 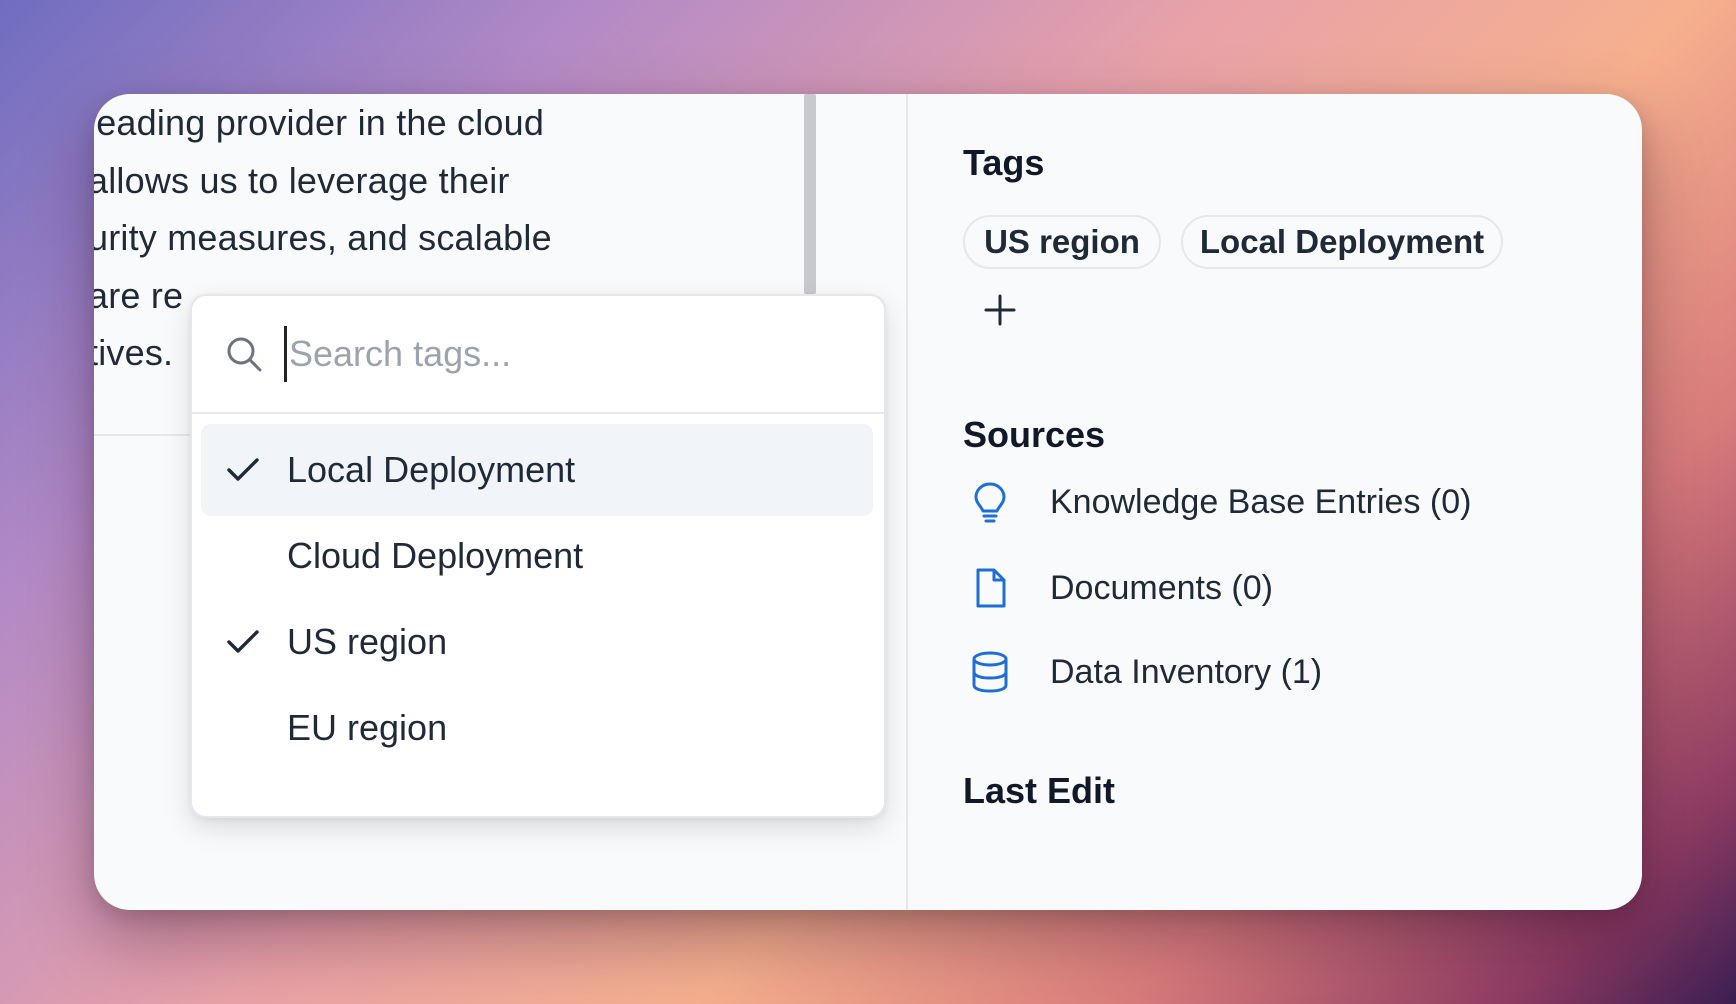 I want to click on source-data-inventory: Data Inventory (1), so click(x=1146, y=672).